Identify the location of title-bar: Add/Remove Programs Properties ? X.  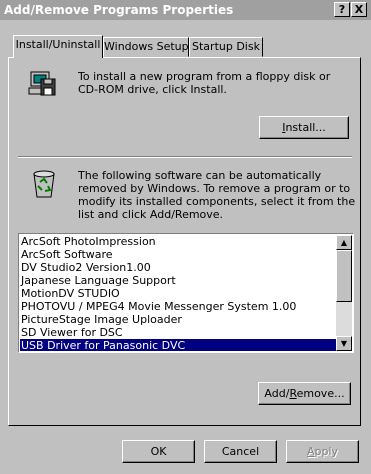
(185, 10).